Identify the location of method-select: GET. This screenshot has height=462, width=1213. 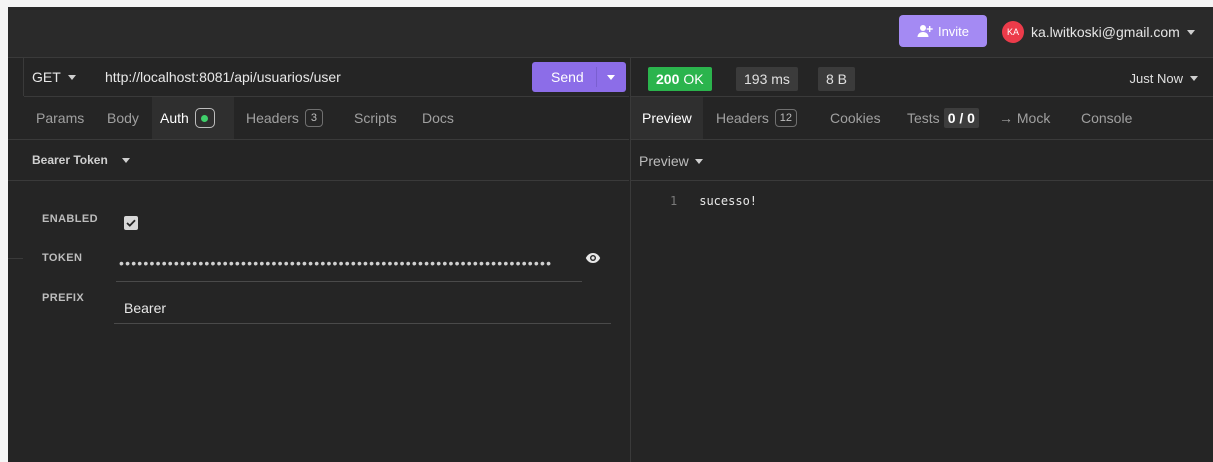
(54, 77).